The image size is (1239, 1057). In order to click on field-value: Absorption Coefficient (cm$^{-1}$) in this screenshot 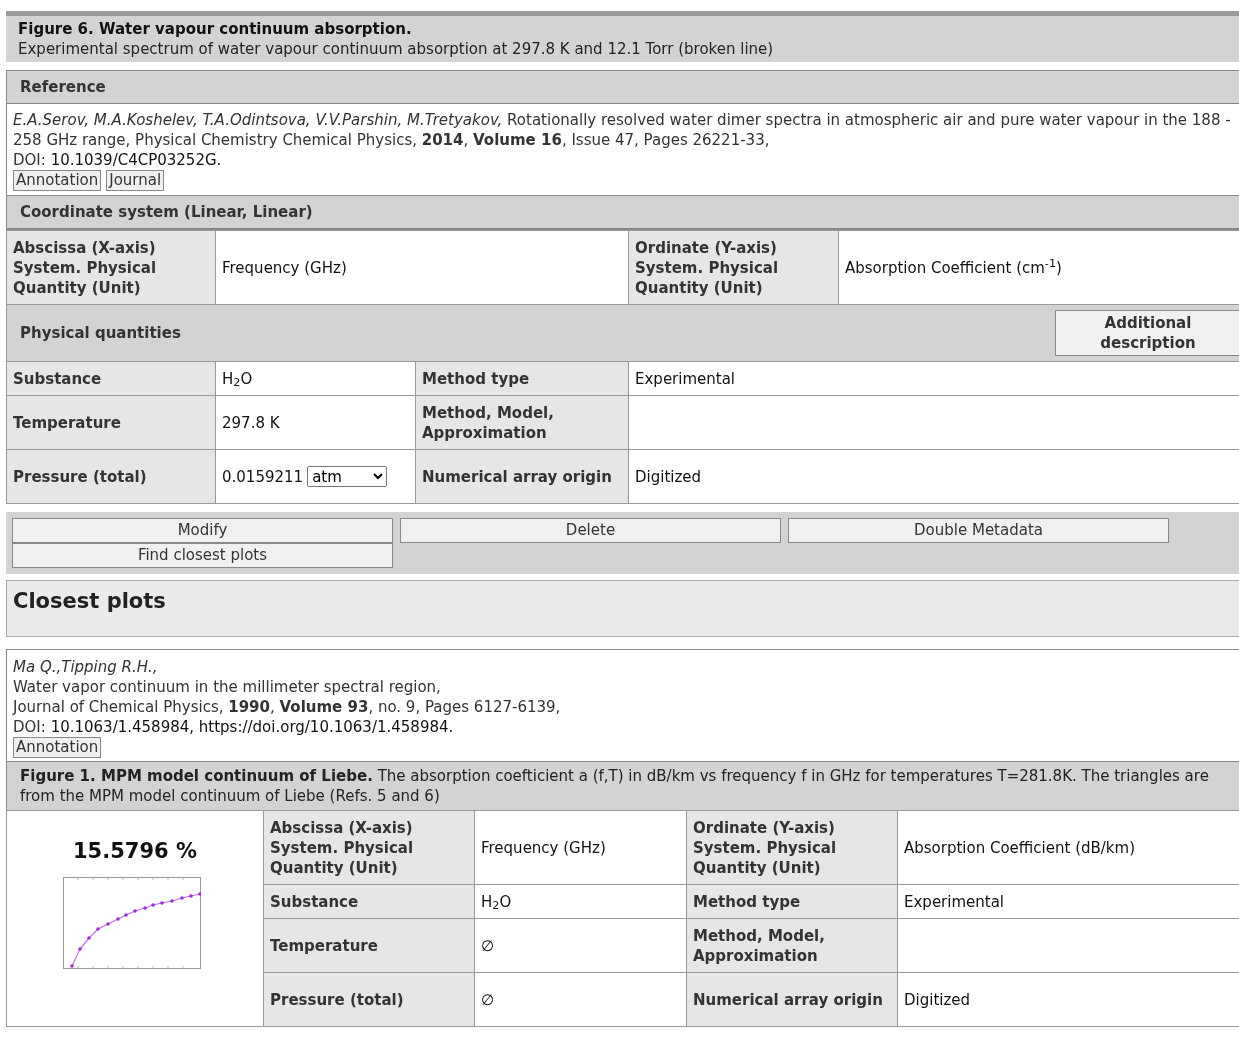, I will do `click(1038, 267)`.